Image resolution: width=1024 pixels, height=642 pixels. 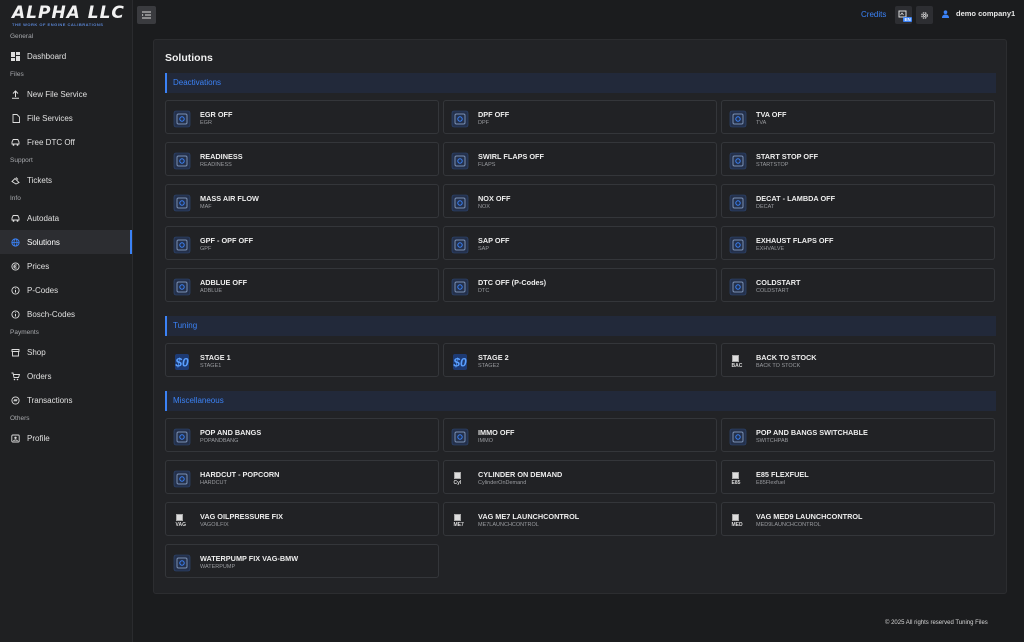 I want to click on solution-card-readiness: READINESS READINESS, so click(x=302, y=159).